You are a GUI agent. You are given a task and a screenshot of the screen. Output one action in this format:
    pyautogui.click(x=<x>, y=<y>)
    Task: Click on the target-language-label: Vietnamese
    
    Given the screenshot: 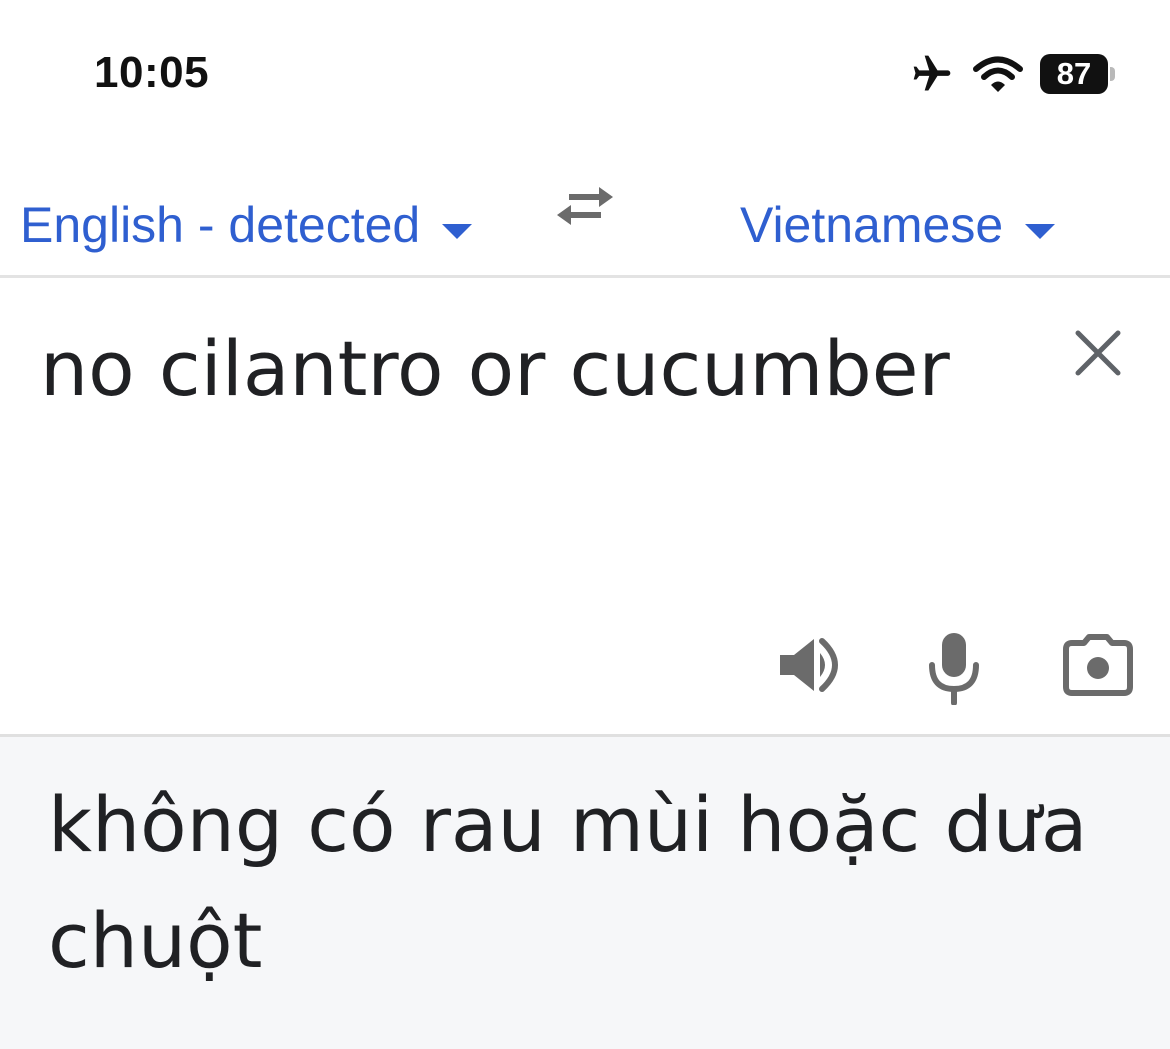 What is the action you would take?
    pyautogui.click(x=872, y=225)
    